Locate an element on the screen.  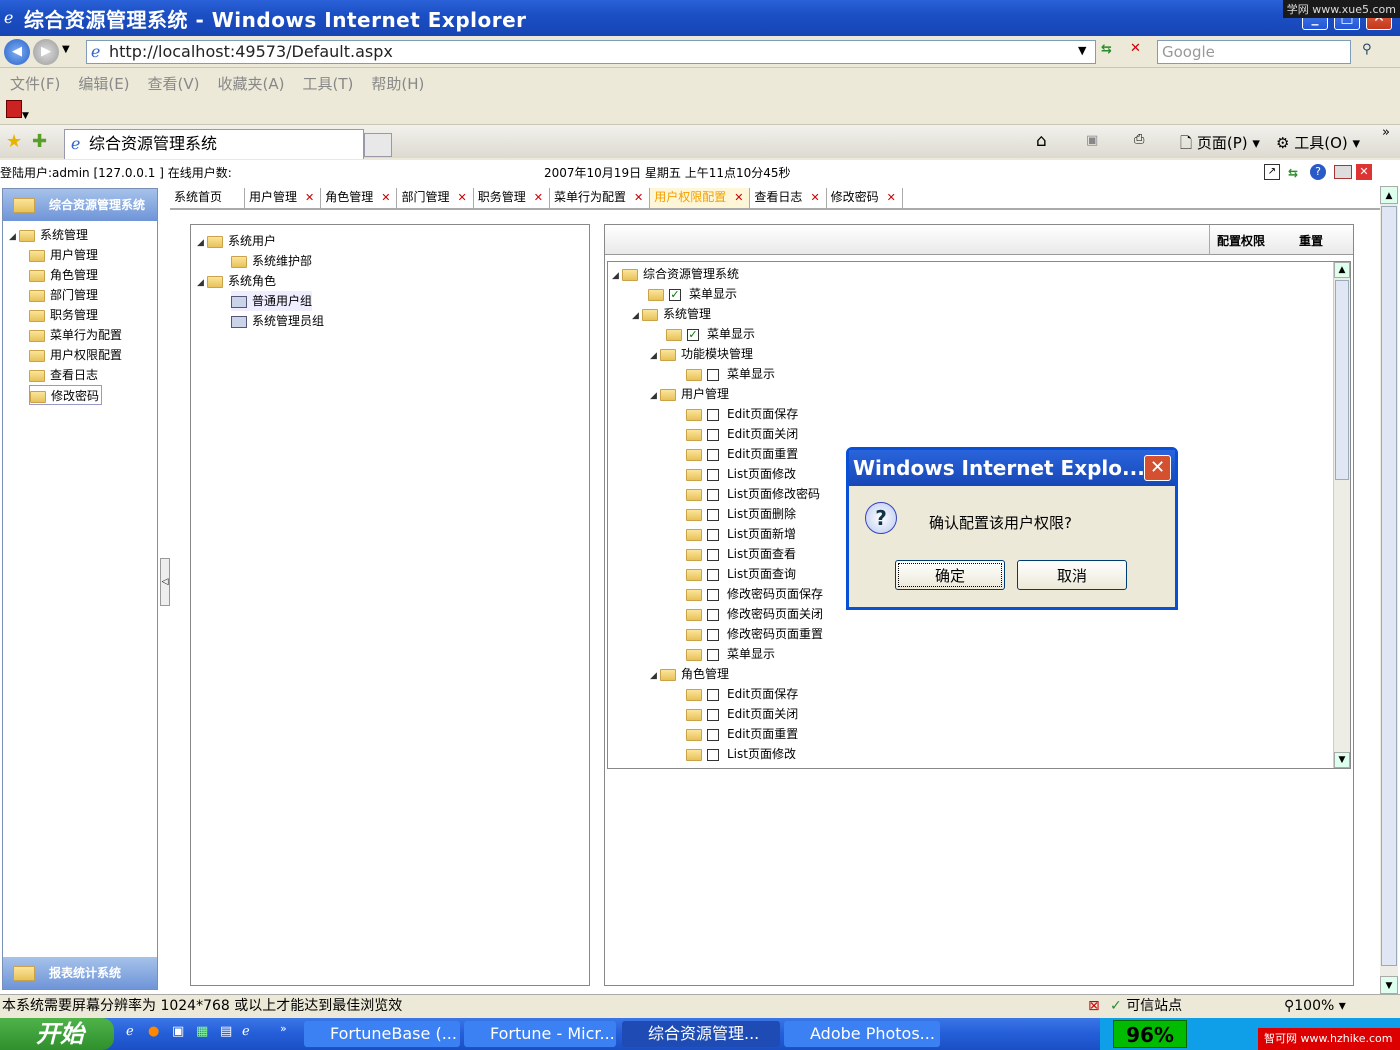
refresh-icon: ⇆ is located at coordinates (1106, 49).